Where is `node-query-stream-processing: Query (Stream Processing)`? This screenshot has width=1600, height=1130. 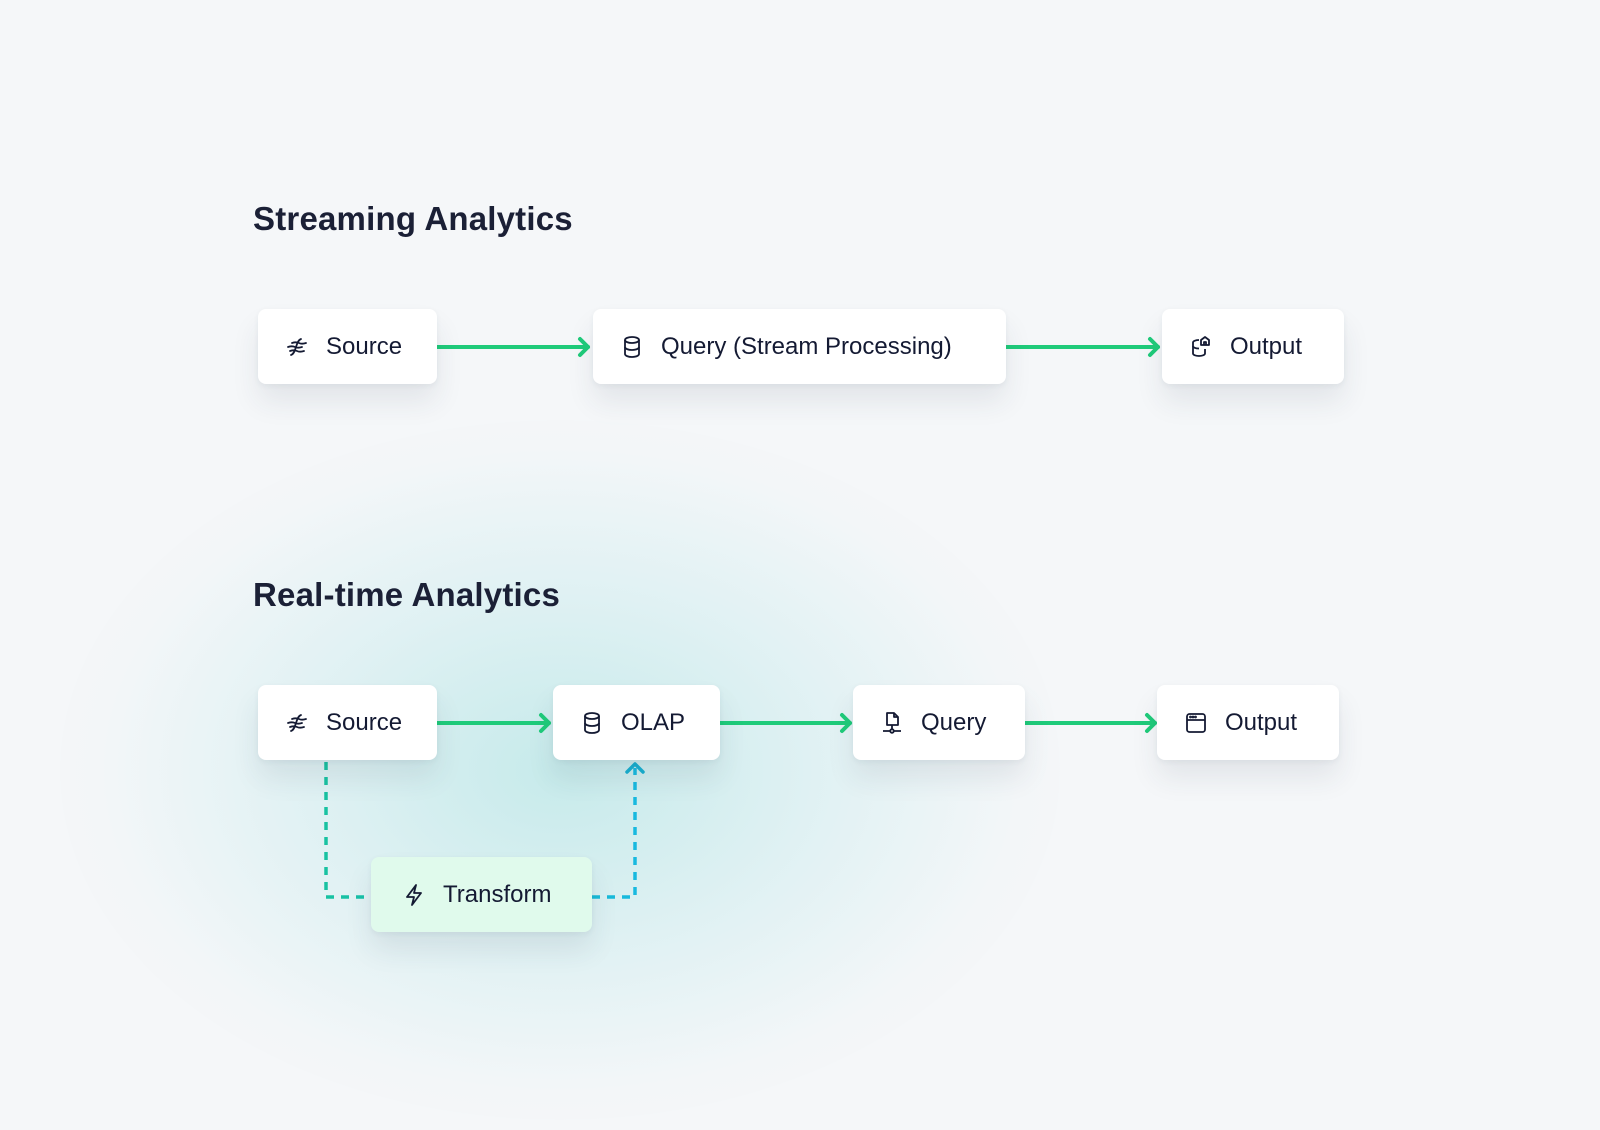
node-query-stream-processing: Query (Stream Processing) is located at coordinates (799, 346).